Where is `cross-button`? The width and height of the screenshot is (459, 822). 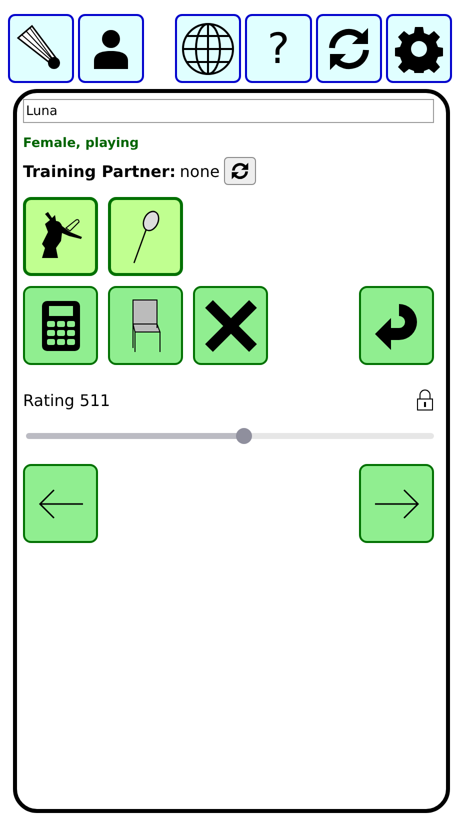
cross-button is located at coordinates (230, 325).